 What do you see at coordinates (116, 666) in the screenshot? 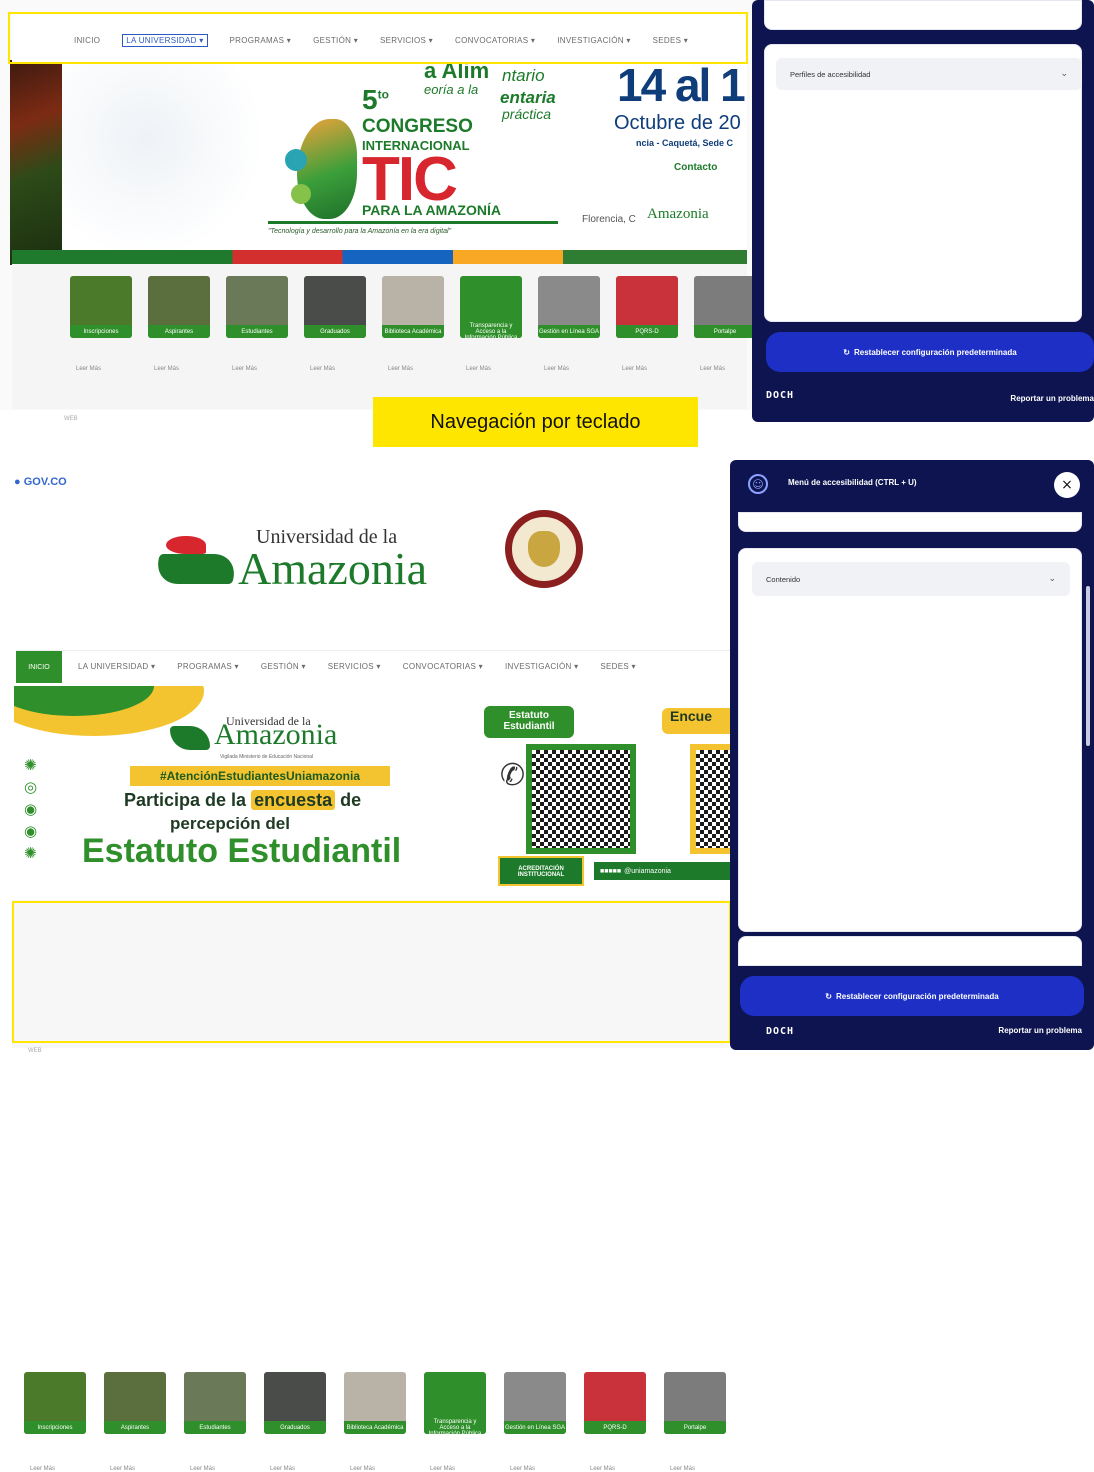
I see `nav2-item-universidad: LA UNIVERSIDAD ▾` at bounding box center [116, 666].